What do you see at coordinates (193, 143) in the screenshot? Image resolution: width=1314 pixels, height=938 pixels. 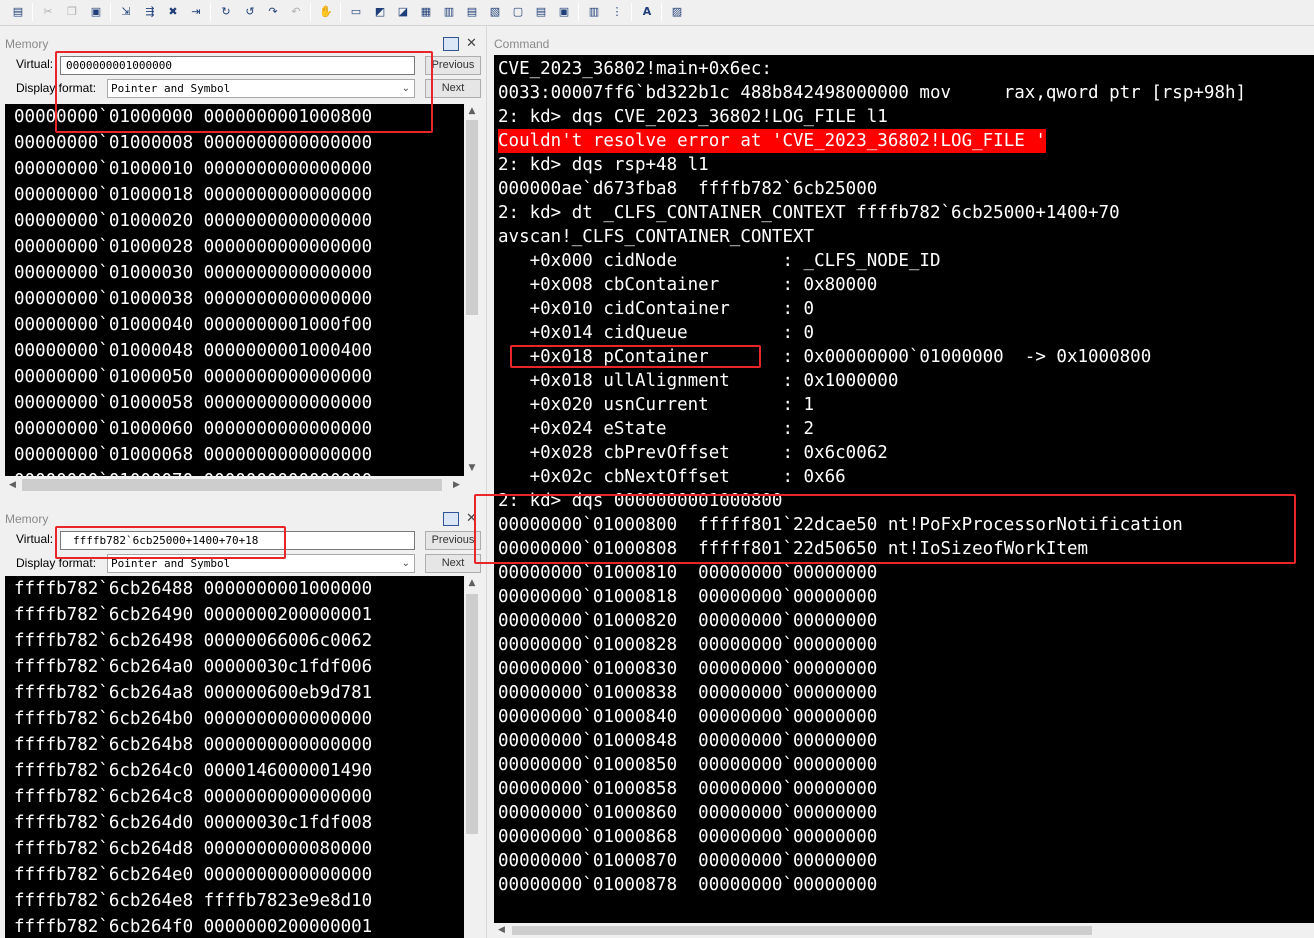 I see `memory-row: 00000000`01000008 0000000000000000` at bounding box center [193, 143].